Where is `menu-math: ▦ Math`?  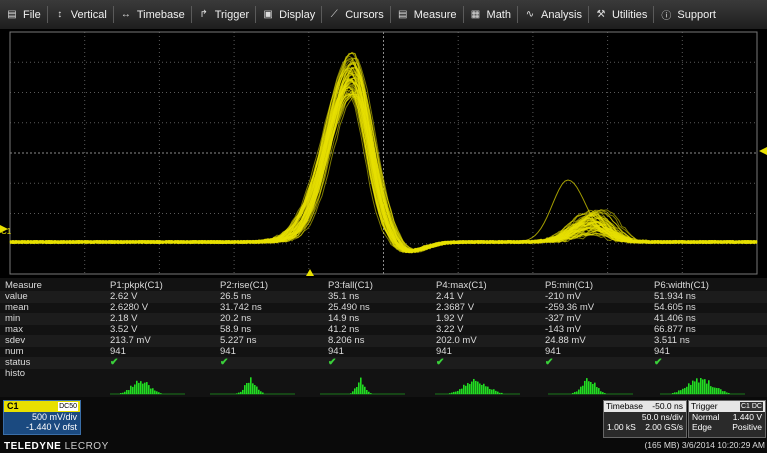
menu-math: ▦ Math is located at coordinates (490, 14).